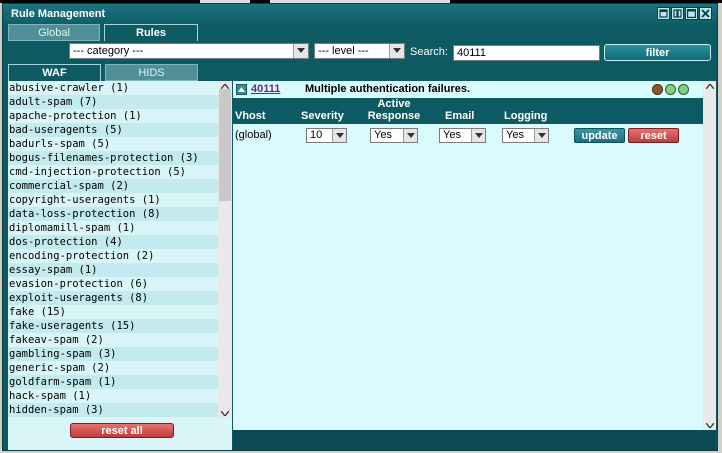  I want to click on info-rule-icon, so click(683, 89).